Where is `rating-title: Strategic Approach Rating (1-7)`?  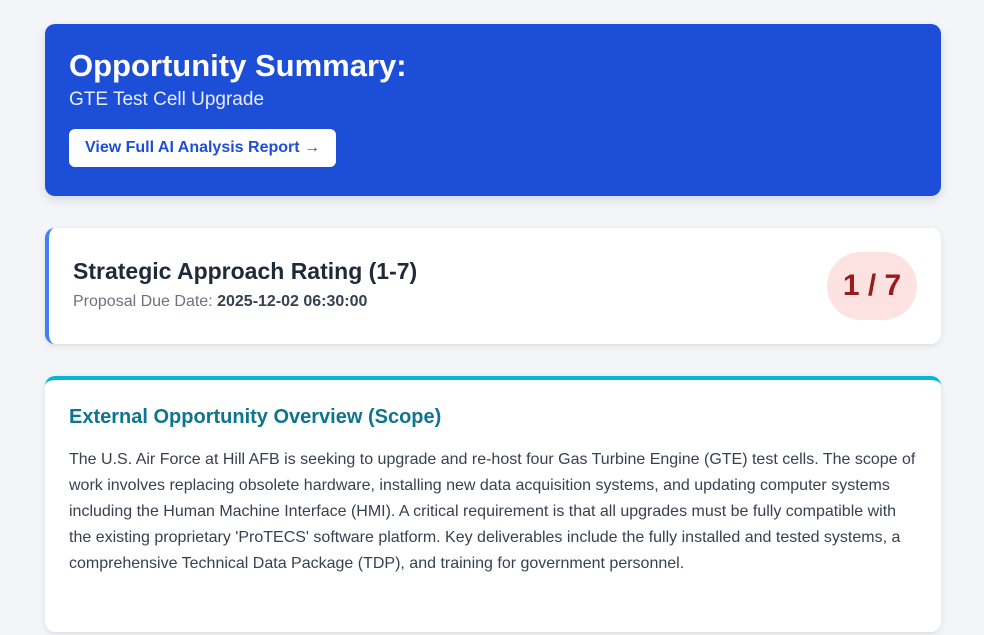 rating-title: Strategic Approach Rating (1-7) is located at coordinates (245, 271).